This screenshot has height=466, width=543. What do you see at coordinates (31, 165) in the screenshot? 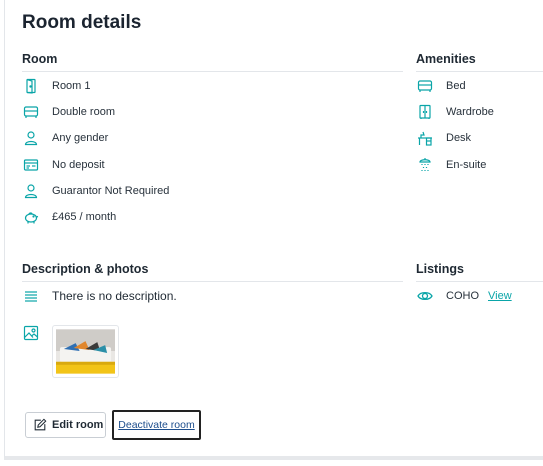
I see `deposit-card-icon` at bounding box center [31, 165].